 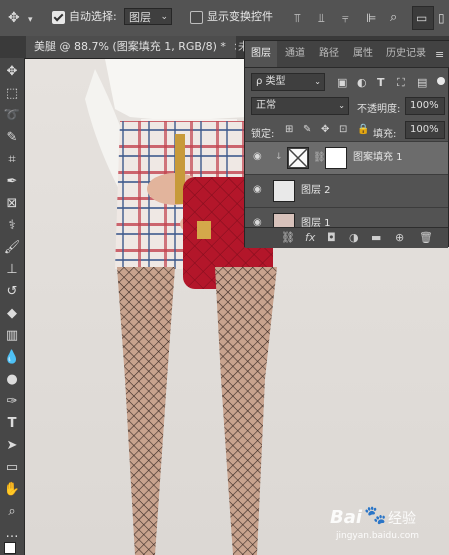 I want to click on layer-row-layer-2: ◉ 图层 2, so click(x=346, y=190).